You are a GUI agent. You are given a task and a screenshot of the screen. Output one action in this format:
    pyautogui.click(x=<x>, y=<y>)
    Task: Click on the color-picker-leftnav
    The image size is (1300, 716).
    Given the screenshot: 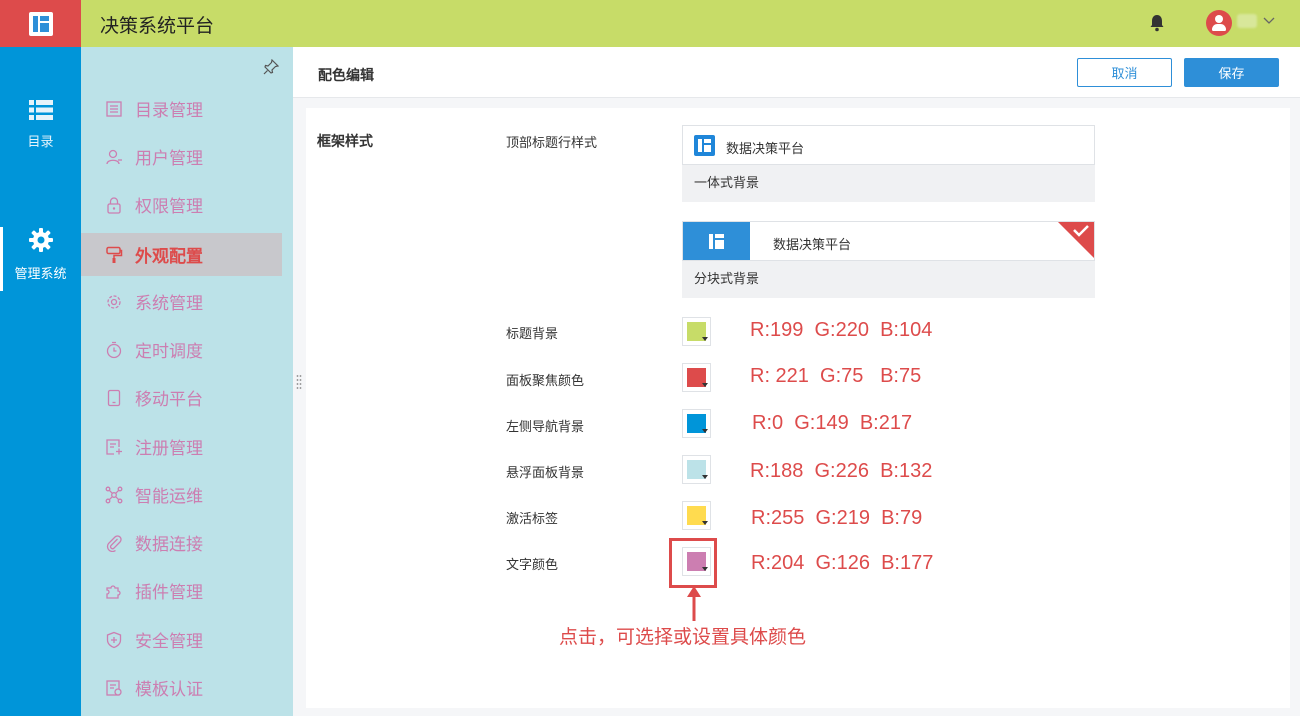 What is the action you would take?
    pyautogui.click(x=696, y=423)
    